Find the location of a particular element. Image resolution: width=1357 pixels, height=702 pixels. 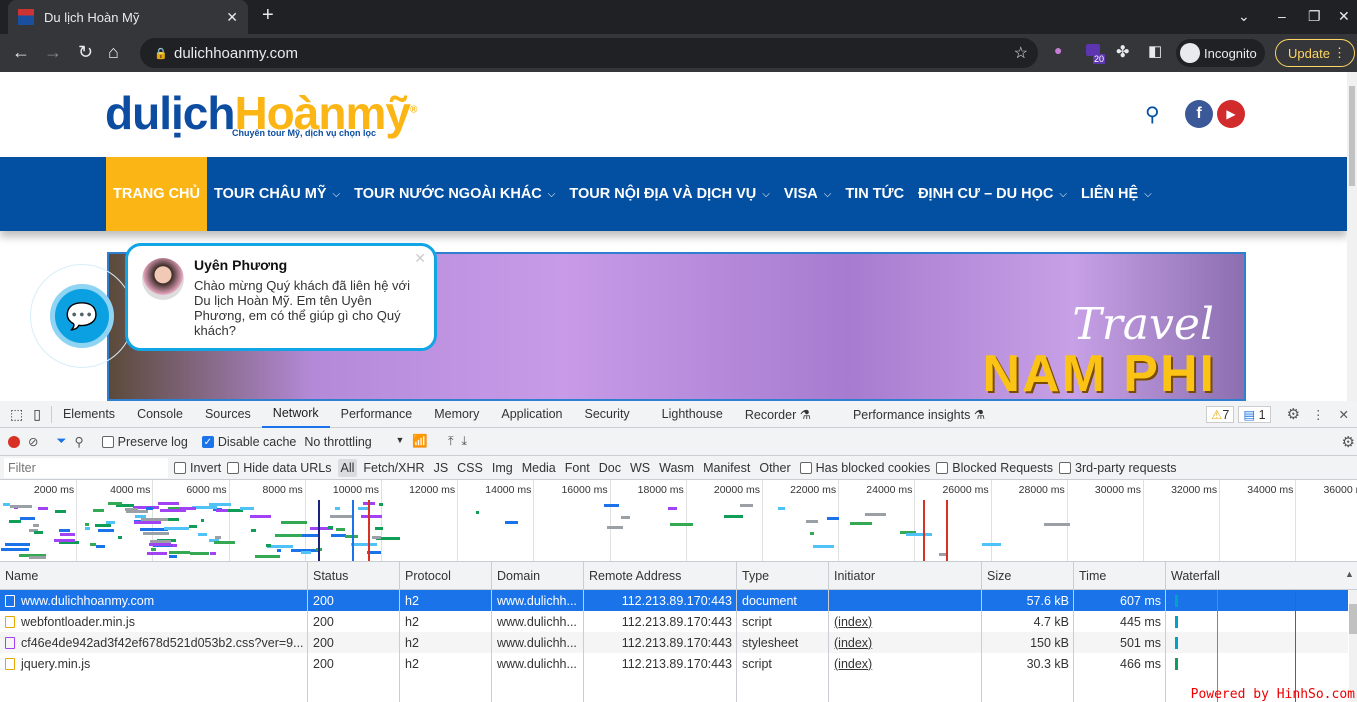

column-header-initiator: Initiator is located at coordinates (904, 575).